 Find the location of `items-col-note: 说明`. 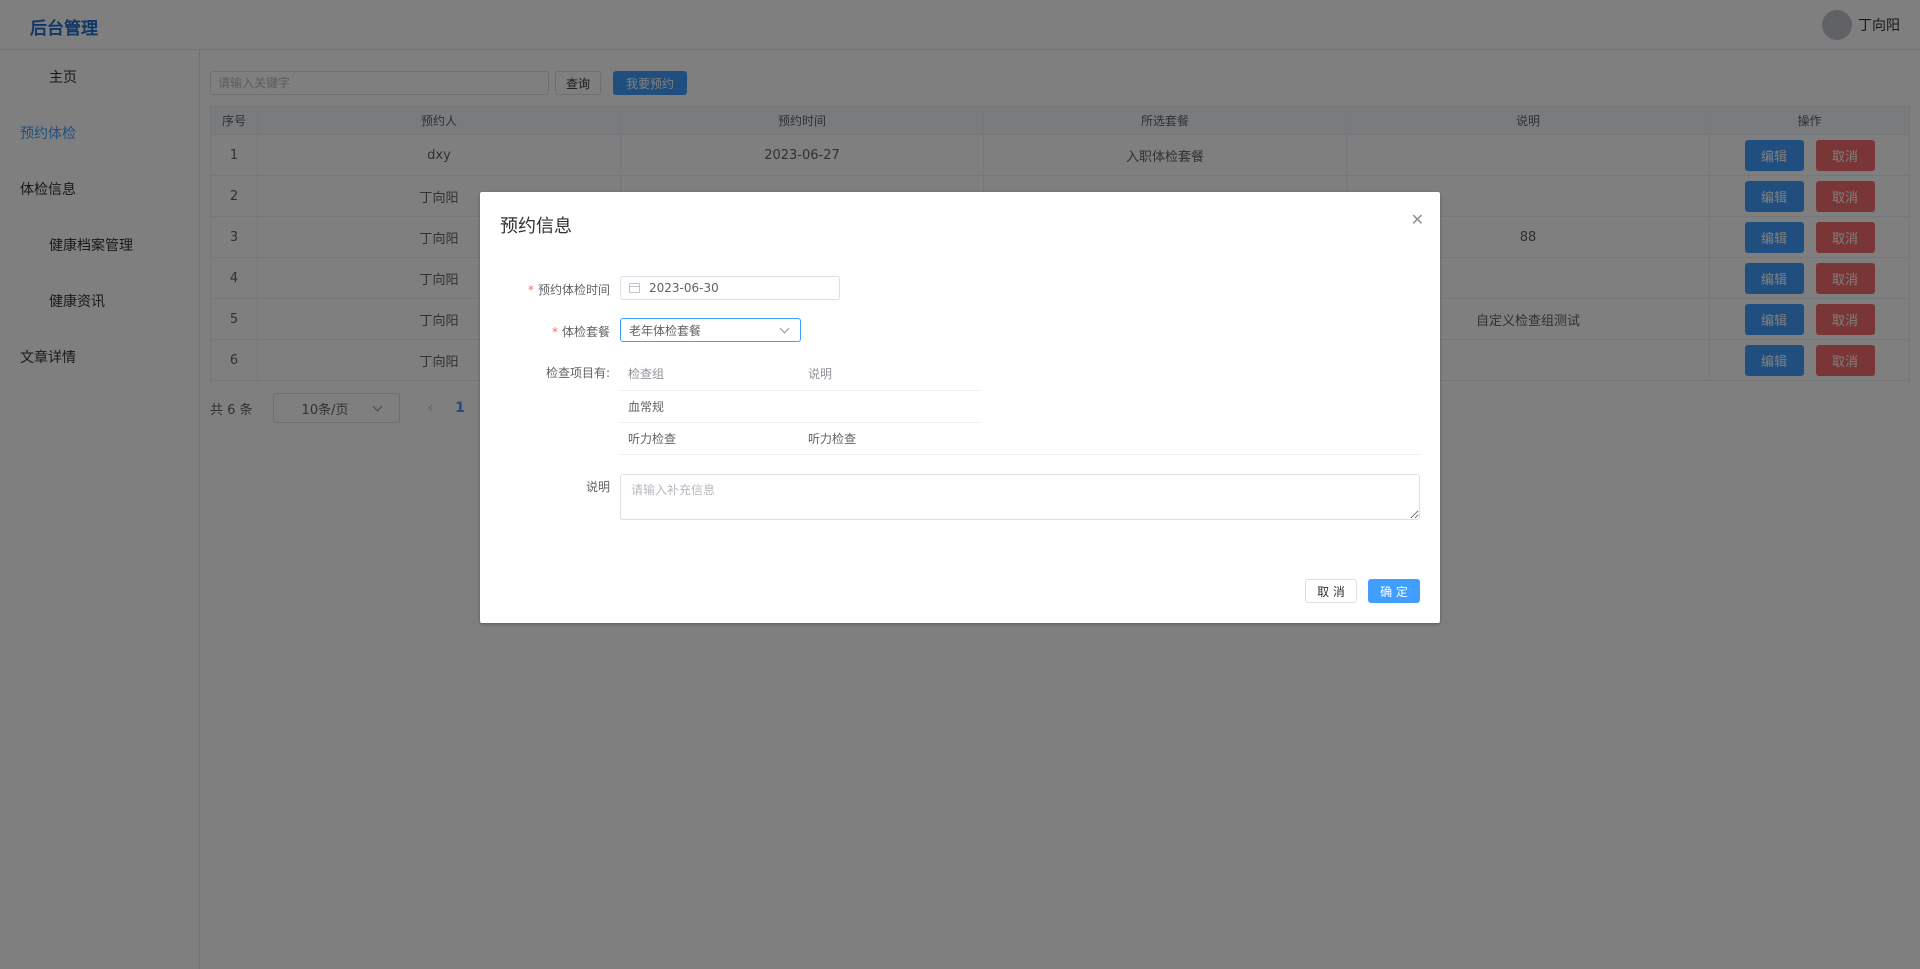

items-col-note: 说明 is located at coordinates (890, 374).